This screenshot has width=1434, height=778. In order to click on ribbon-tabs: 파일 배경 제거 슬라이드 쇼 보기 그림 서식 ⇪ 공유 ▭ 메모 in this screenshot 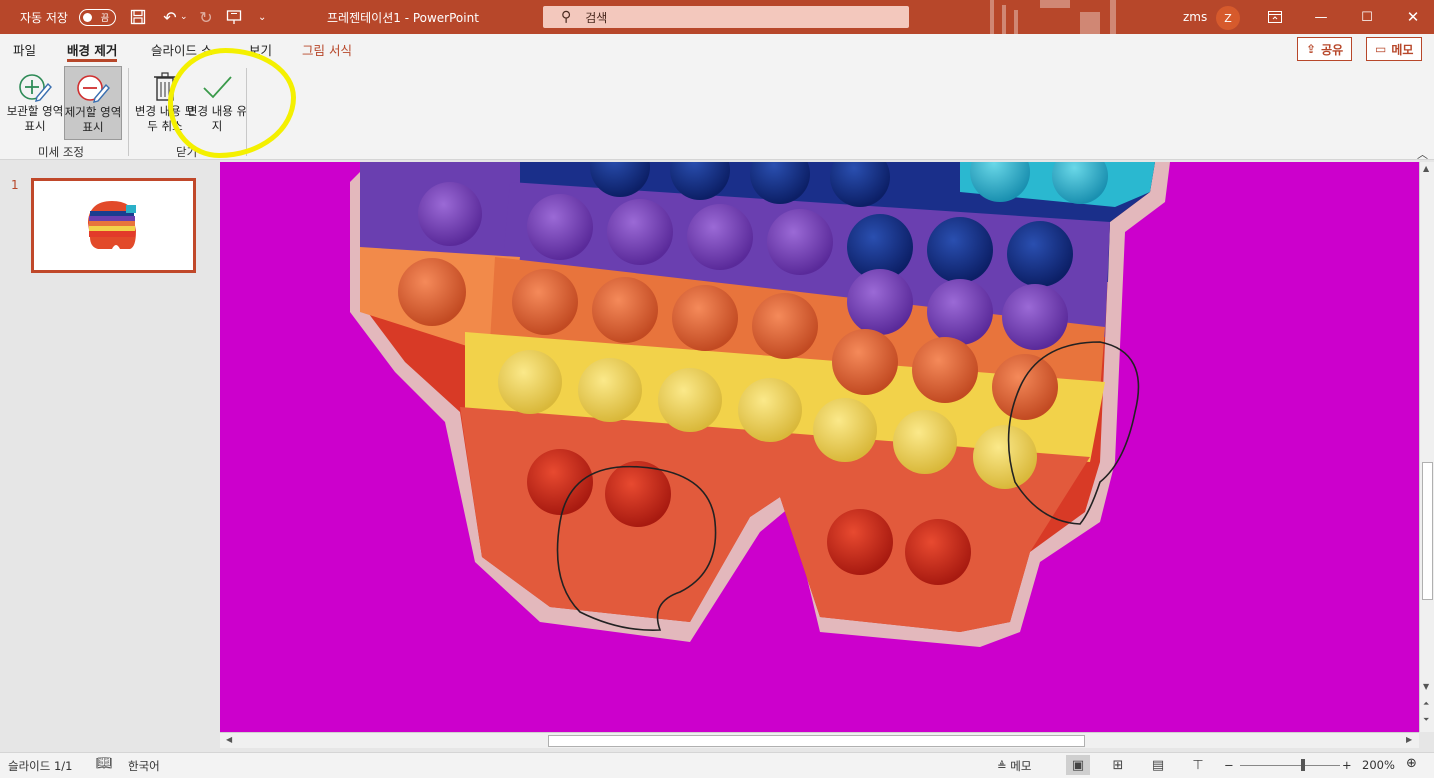, I will do `click(717, 49)`.